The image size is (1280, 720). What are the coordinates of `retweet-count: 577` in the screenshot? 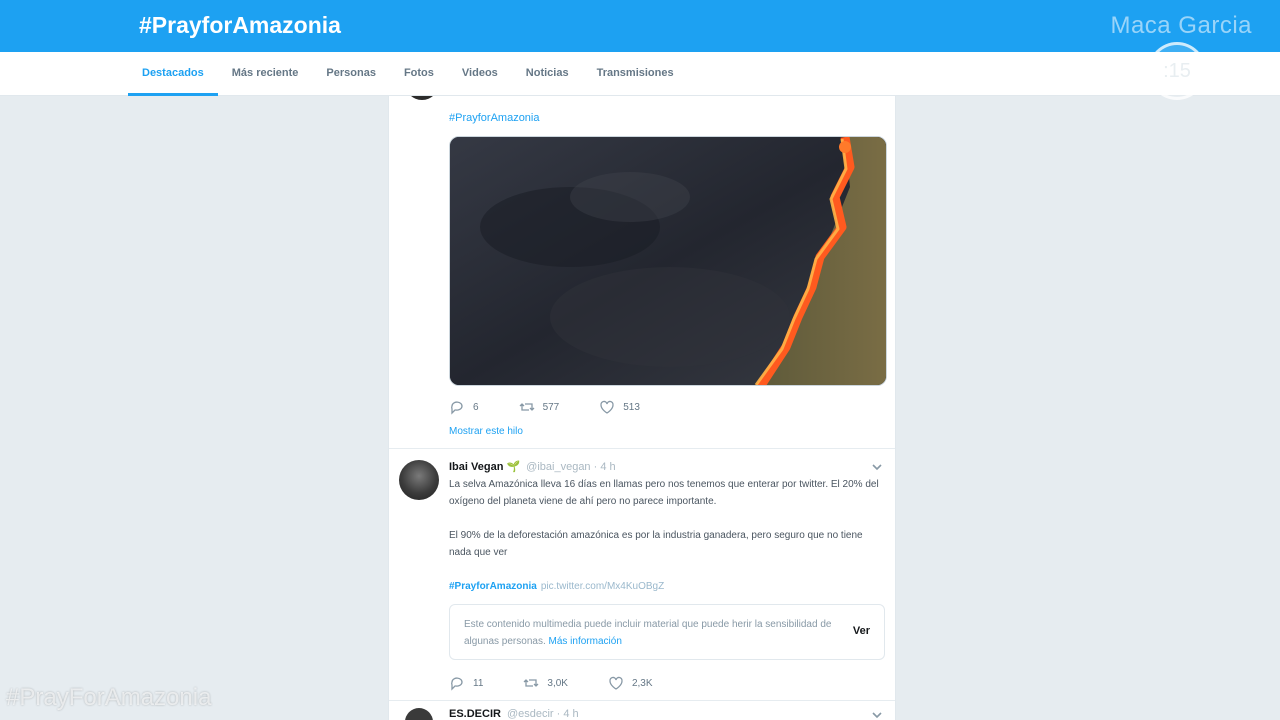 It's located at (551, 407).